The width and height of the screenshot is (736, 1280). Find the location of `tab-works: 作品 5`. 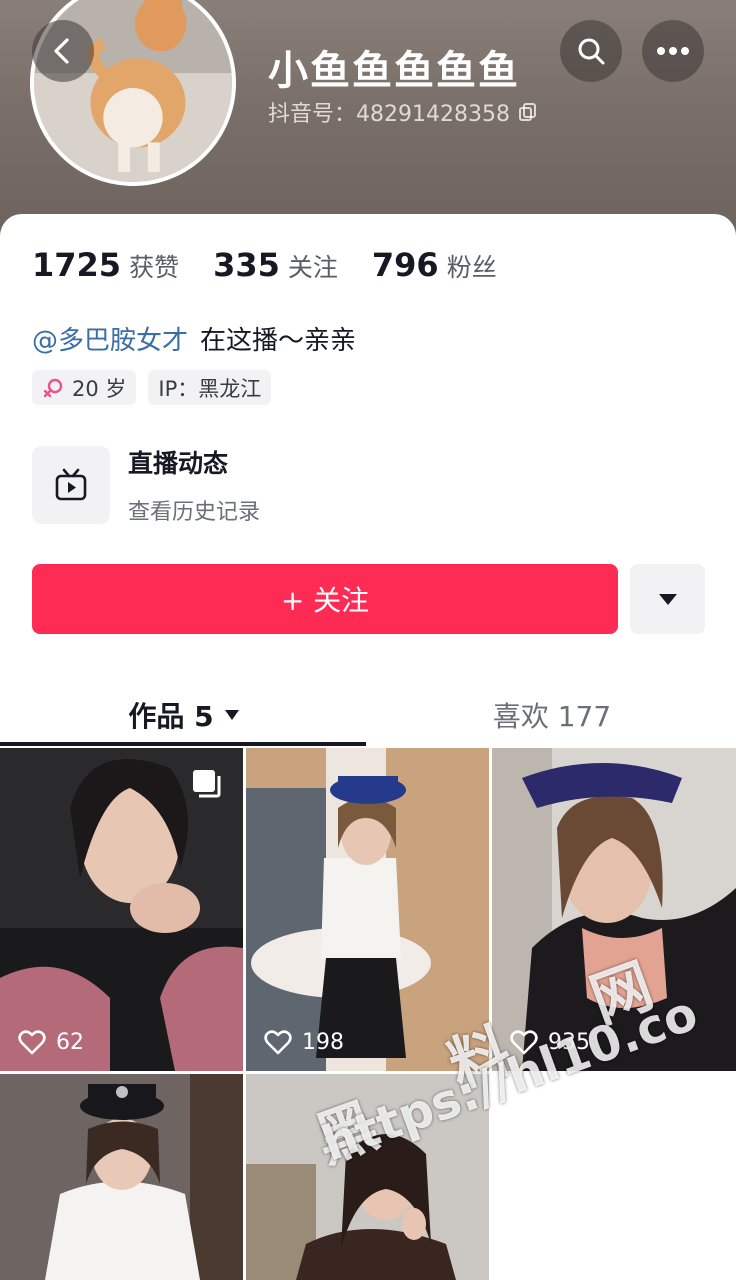

tab-works: 作品 5 is located at coordinates (184, 715).